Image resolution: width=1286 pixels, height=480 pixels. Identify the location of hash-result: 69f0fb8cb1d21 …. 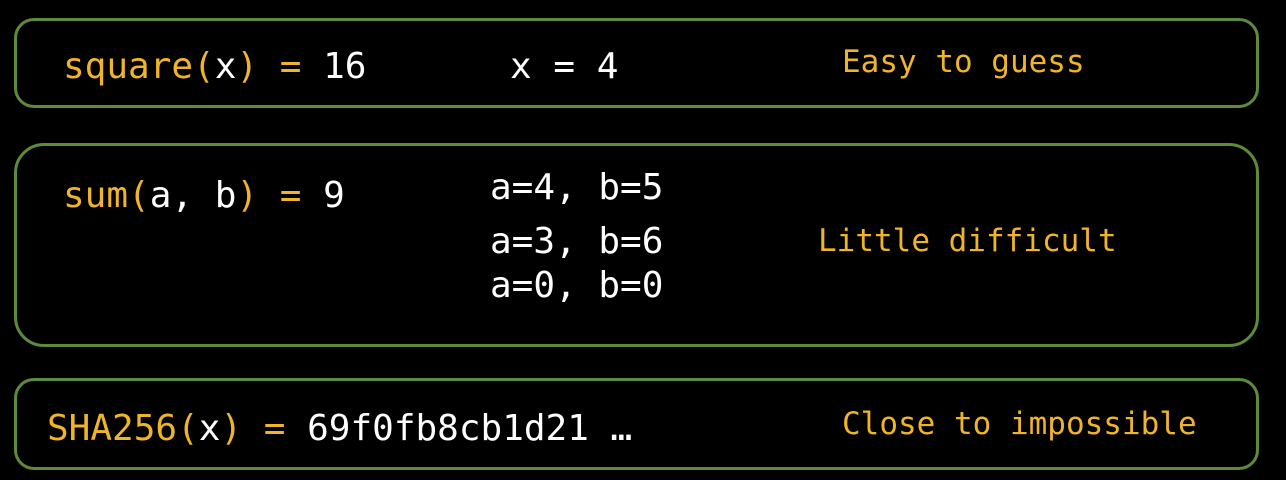
(470, 428).